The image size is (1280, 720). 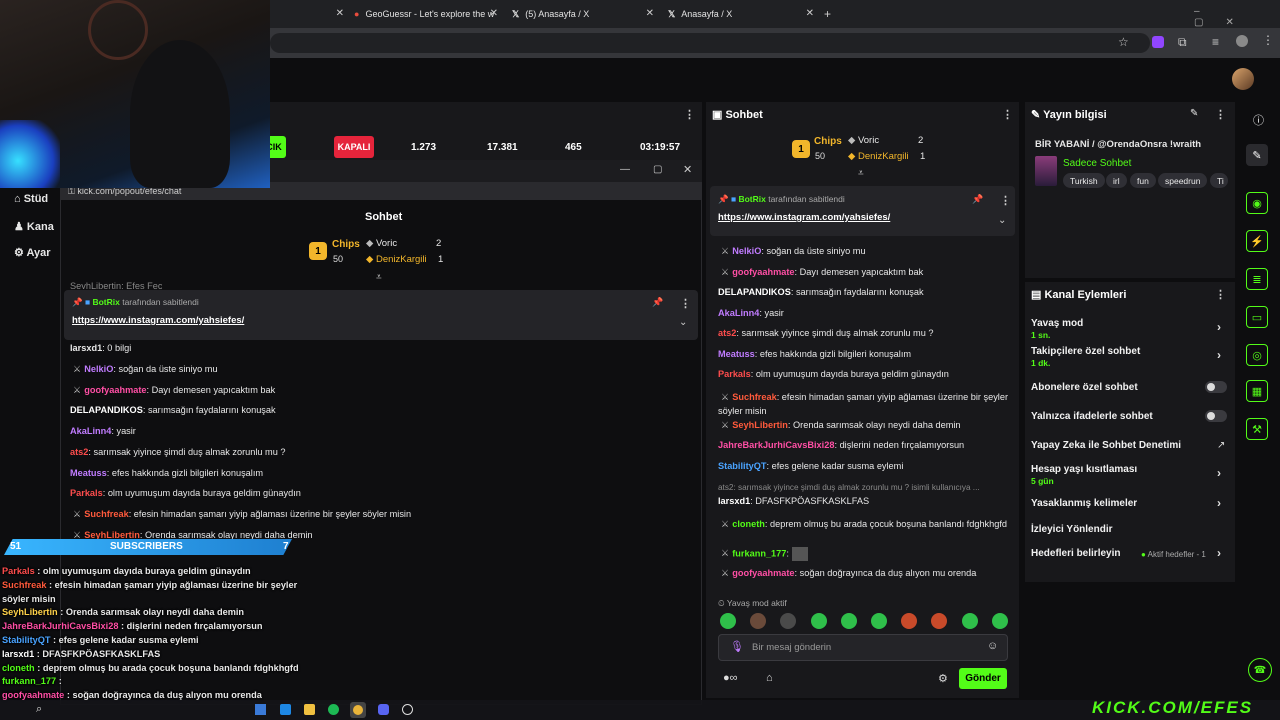 I want to click on chat-username: ats2, so click(x=79, y=452).